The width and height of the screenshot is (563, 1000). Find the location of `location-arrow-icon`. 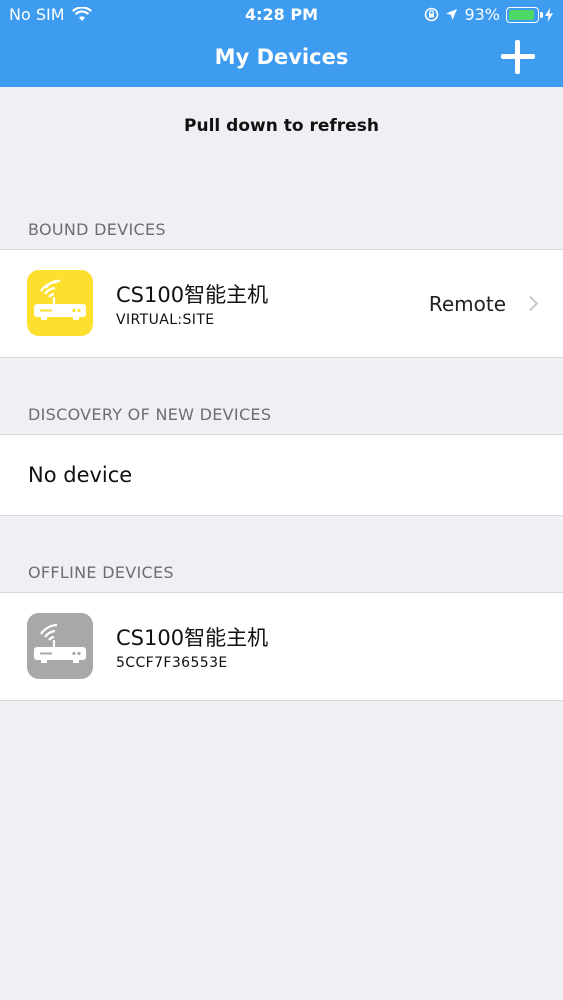

location-arrow-icon is located at coordinates (452, 14).